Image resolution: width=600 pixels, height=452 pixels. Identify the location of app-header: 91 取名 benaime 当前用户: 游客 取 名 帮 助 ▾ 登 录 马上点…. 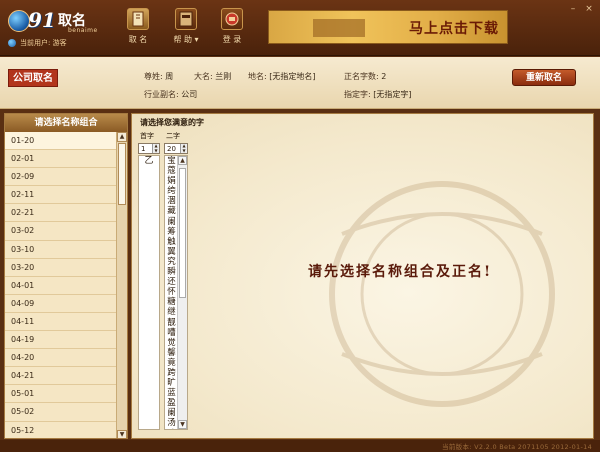
(300, 28).